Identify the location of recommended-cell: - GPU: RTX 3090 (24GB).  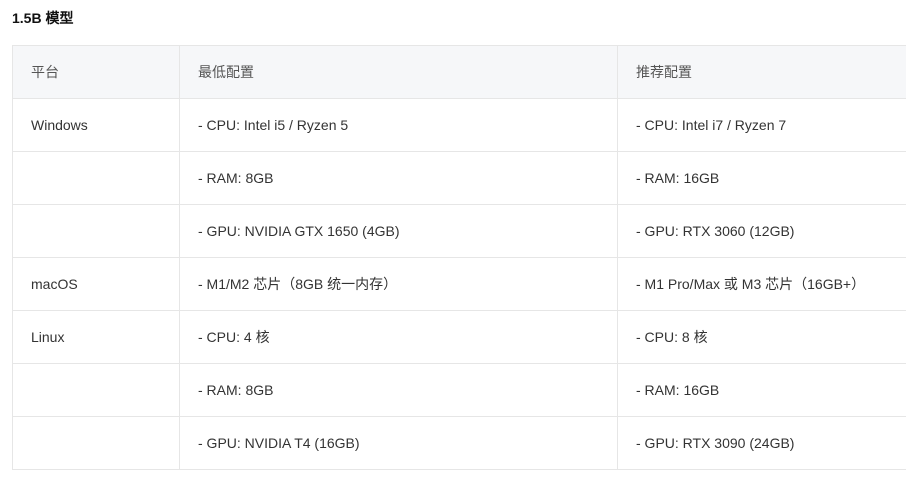
(761, 443).